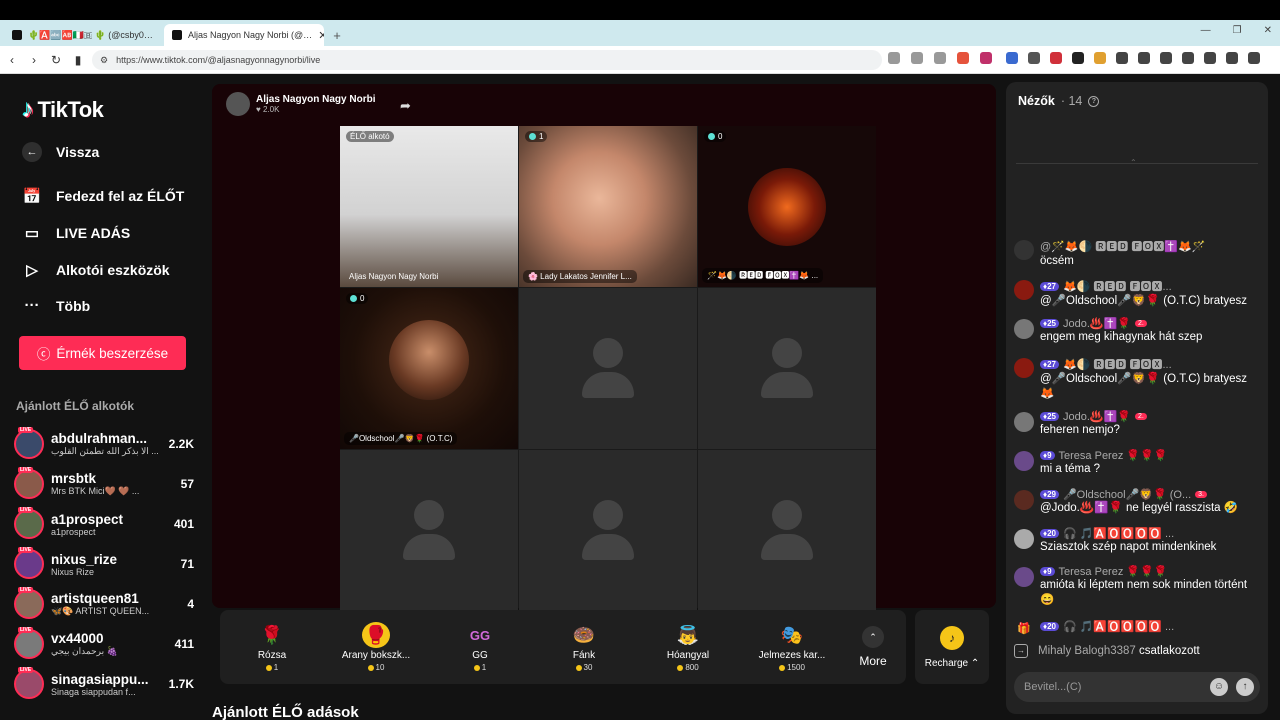 The image size is (1280, 720). I want to click on gift-price-value: 10, so click(380, 667).